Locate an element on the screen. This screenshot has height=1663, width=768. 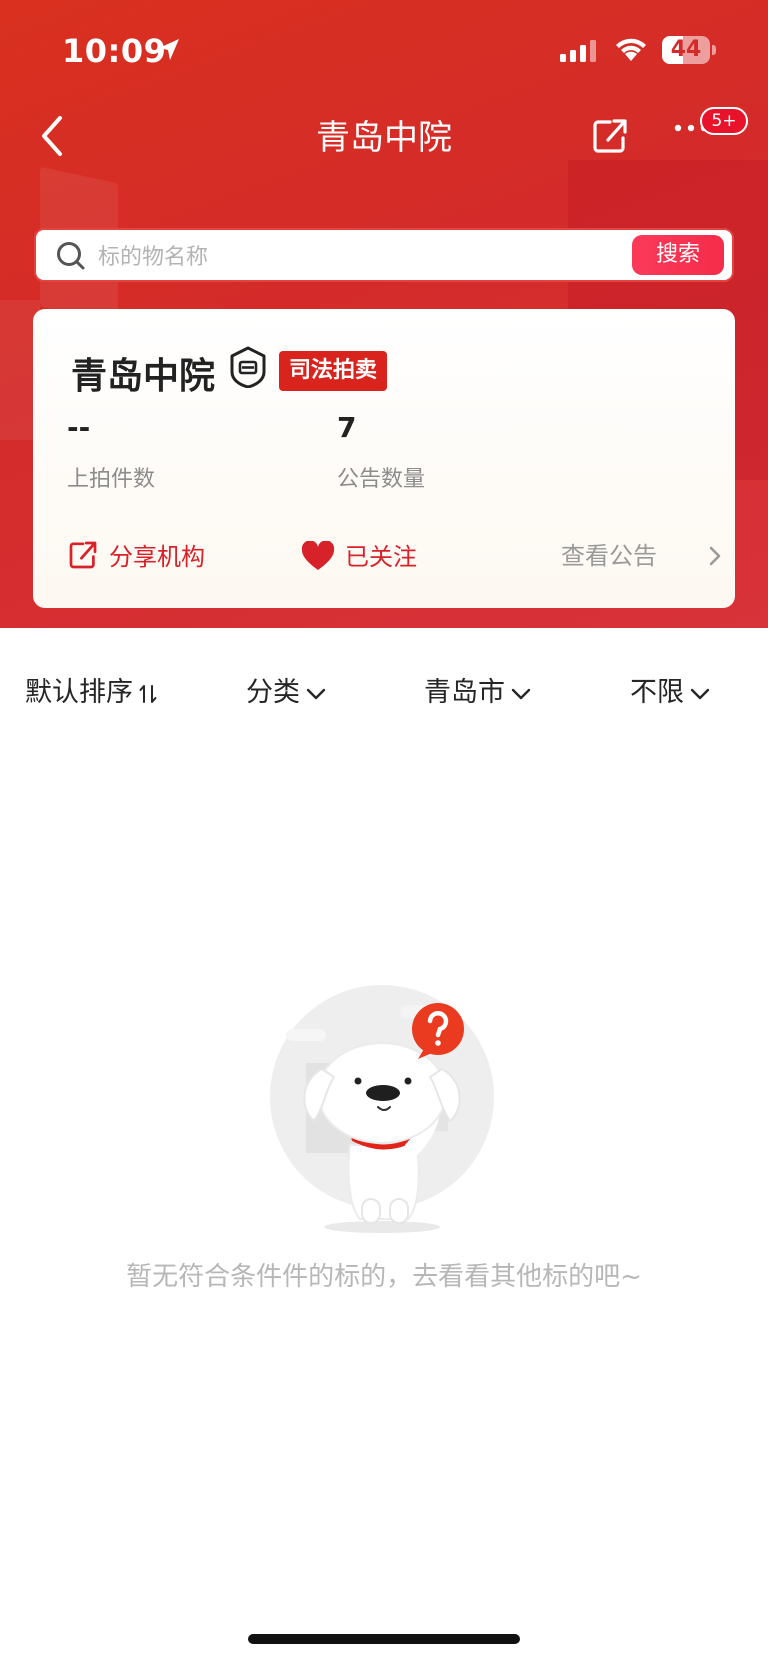
search-bar: 搜索 is located at coordinates (384, 255).